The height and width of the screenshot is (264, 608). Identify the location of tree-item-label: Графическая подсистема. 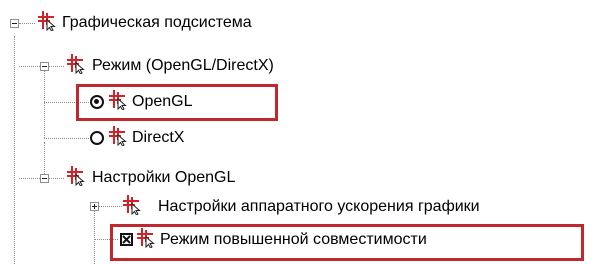
(157, 22).